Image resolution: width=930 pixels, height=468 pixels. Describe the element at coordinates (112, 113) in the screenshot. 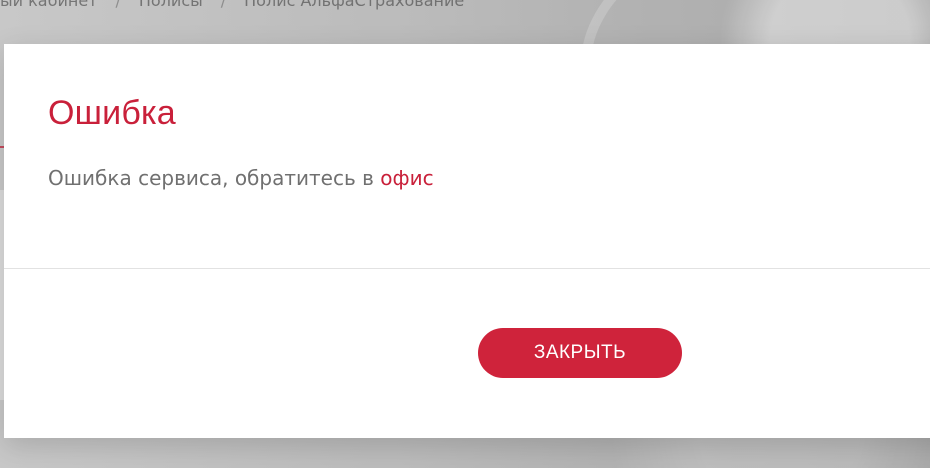

I see `modal-title: Ошибка` at that location.